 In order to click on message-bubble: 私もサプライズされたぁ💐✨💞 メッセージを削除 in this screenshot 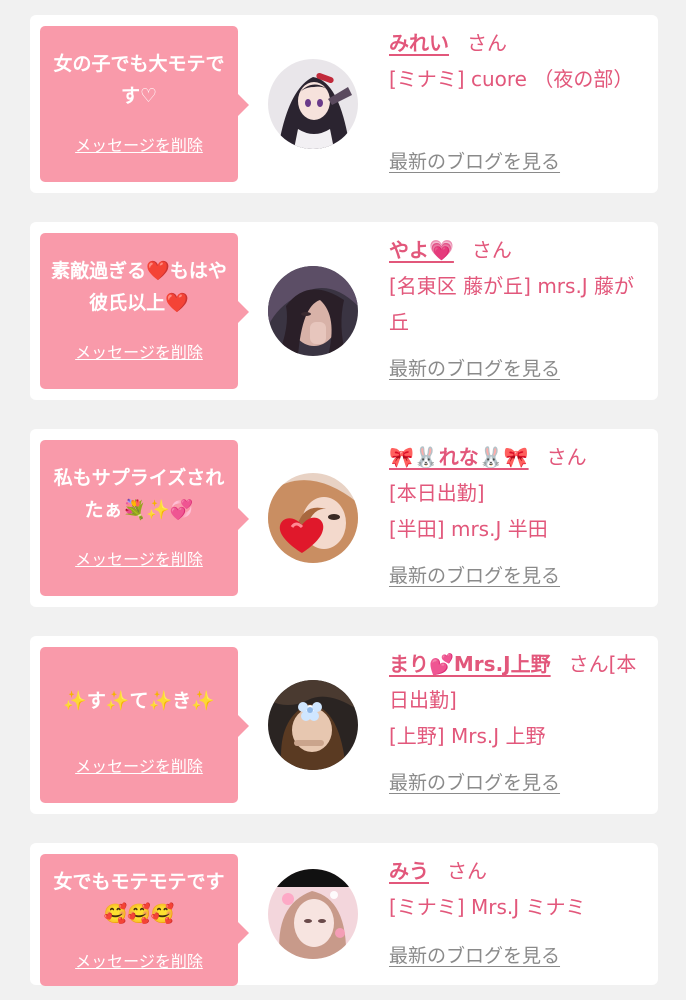, I will do `click(144, 518)`.